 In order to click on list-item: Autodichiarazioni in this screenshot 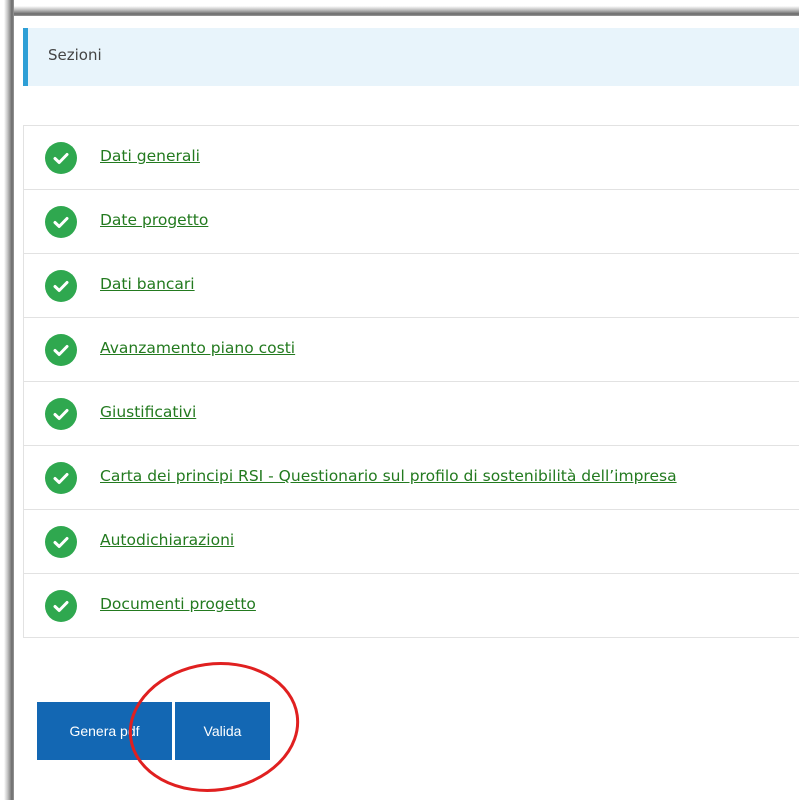, I will do `click(411, 542)`.